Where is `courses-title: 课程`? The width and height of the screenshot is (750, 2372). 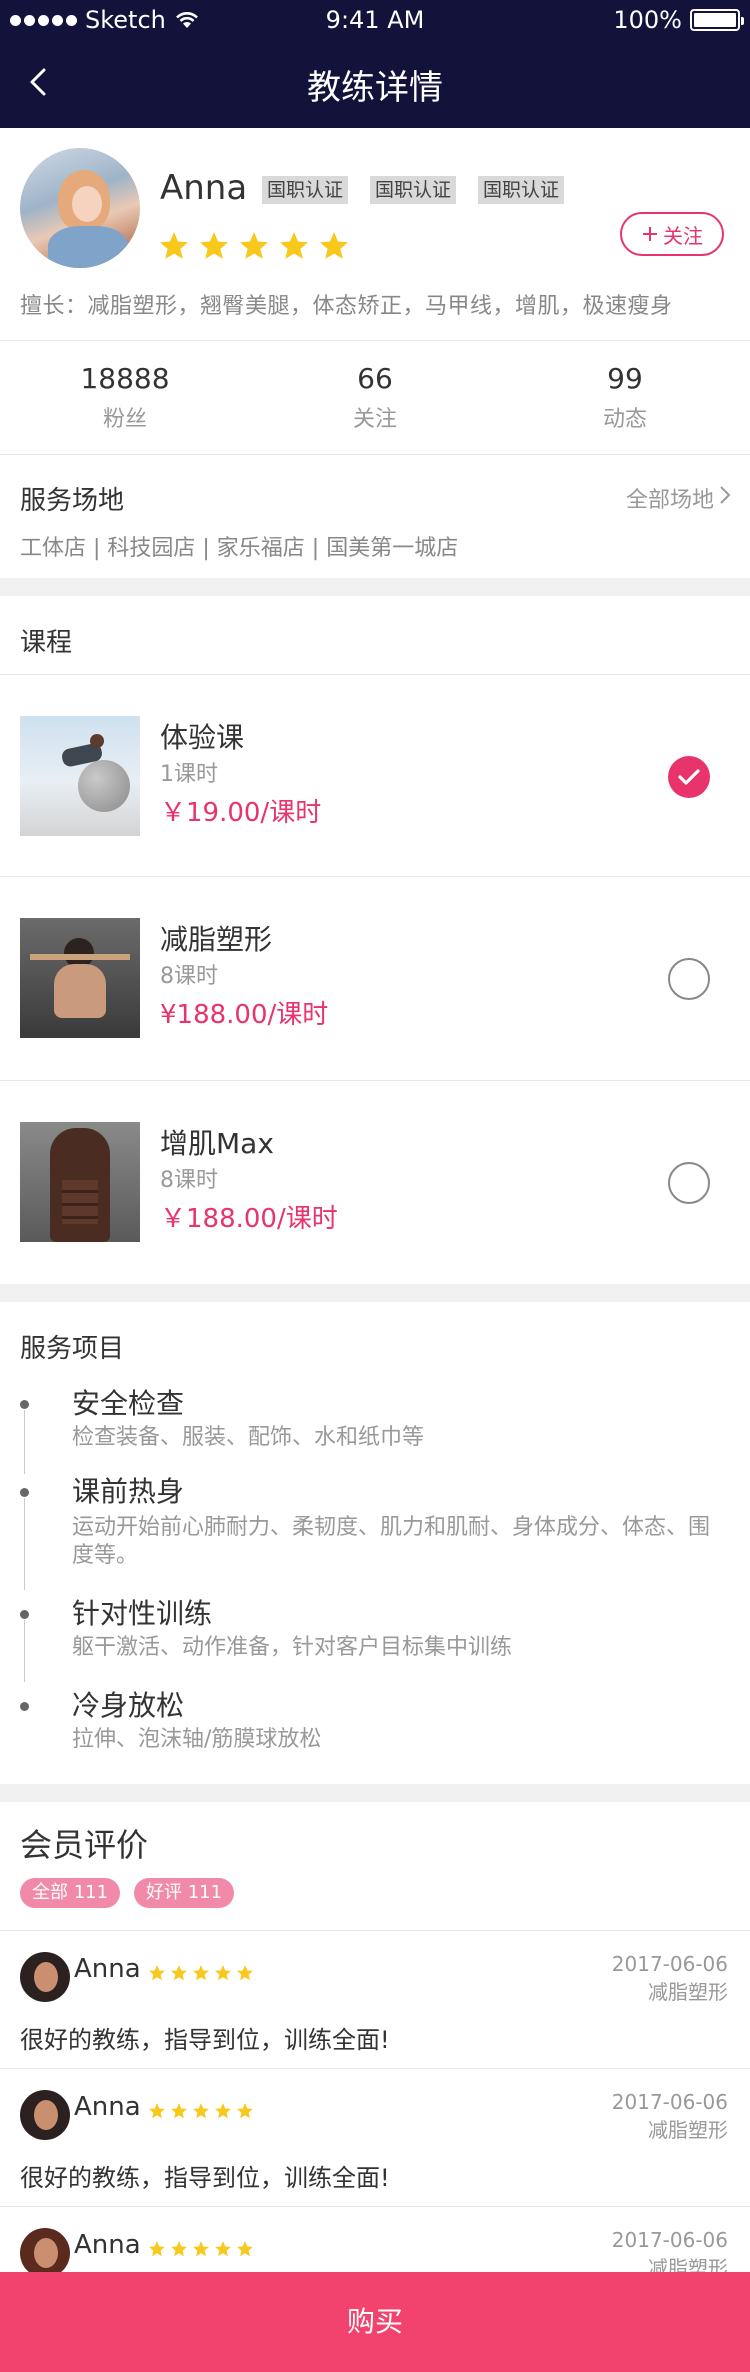
courses-title: 课程 is located at coordinates (46, 643).